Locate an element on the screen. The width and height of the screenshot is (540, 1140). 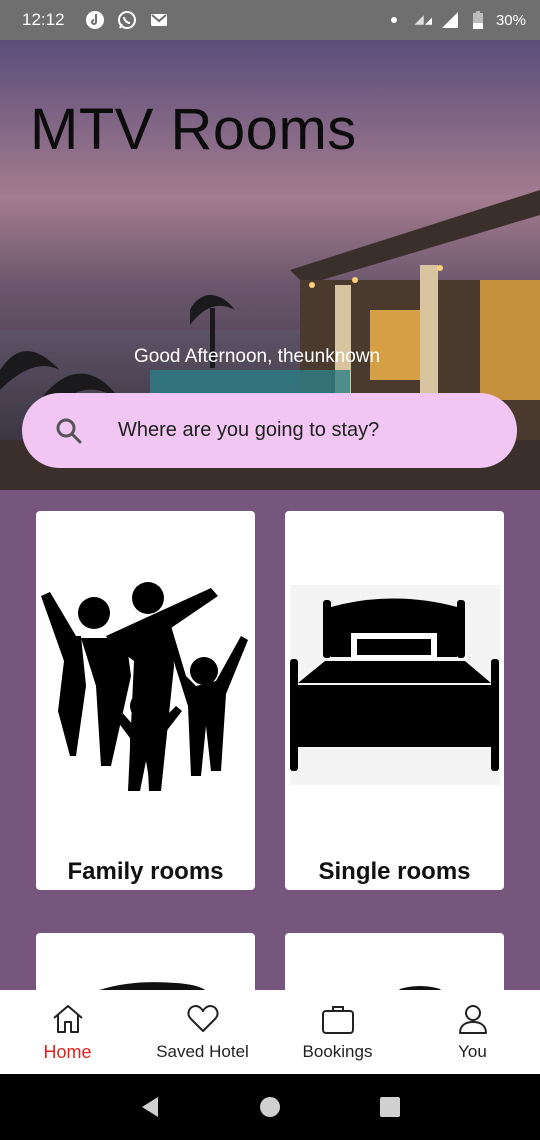
search-placeholder: Where are you going to stay? is located at coordinates (249, 430).